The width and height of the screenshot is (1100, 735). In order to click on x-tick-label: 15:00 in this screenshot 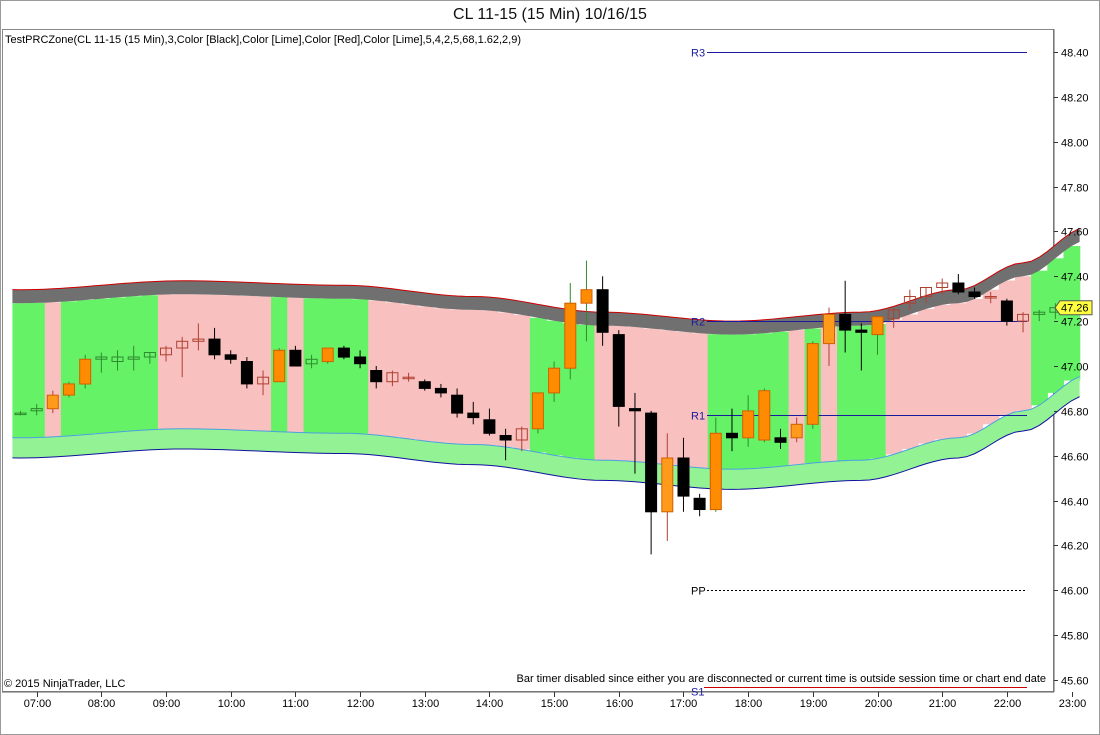, I will do `click(555, 704)`.